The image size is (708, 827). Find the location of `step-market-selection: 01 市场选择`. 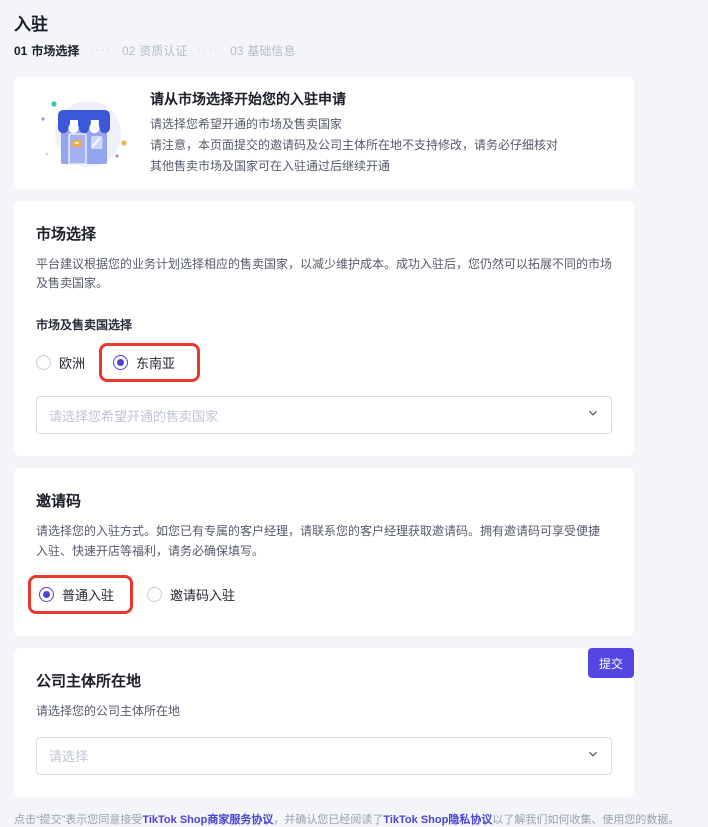

step-market-selection: 01 市场选择 is located at coordinates (46, 50).